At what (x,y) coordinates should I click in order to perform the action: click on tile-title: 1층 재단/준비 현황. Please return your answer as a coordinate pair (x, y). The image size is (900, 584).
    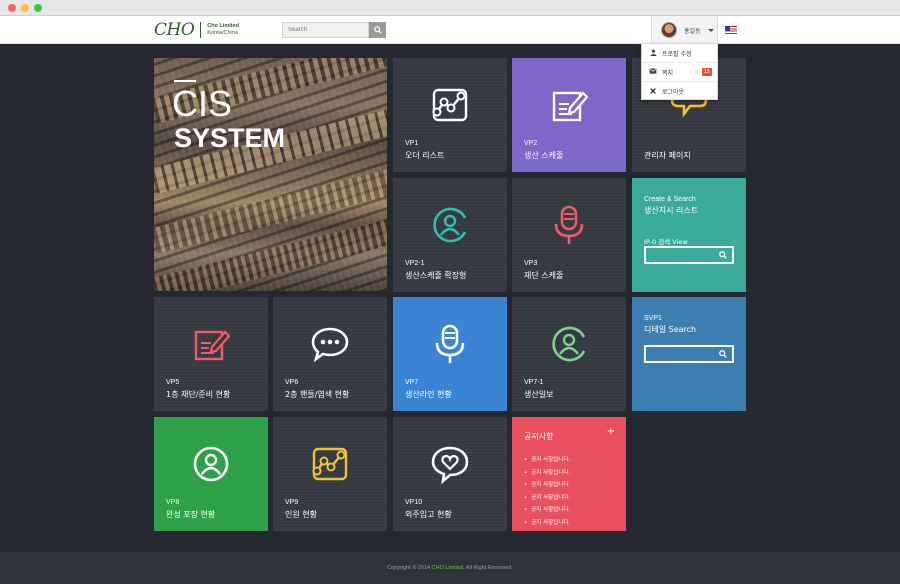
    Looking at the image, I should click on (198, 394).